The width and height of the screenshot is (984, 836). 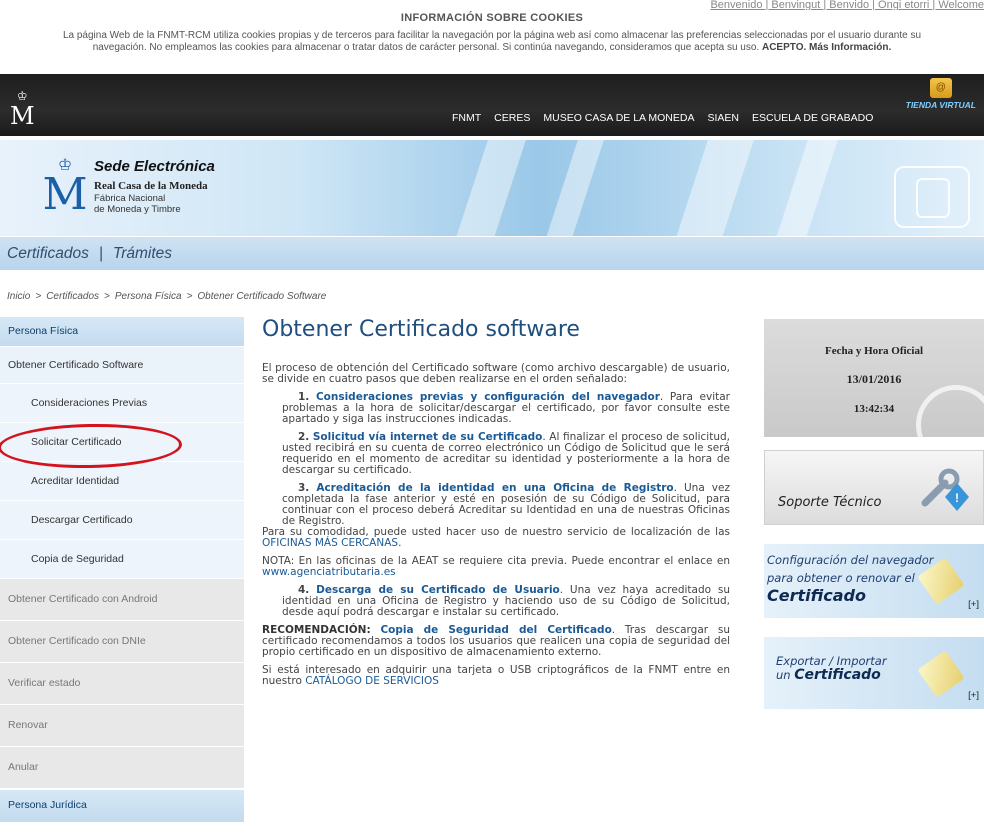 I want to click on nav-museo: MUSEO CASA DE LA MONEDA, so click(x=618, y=118).